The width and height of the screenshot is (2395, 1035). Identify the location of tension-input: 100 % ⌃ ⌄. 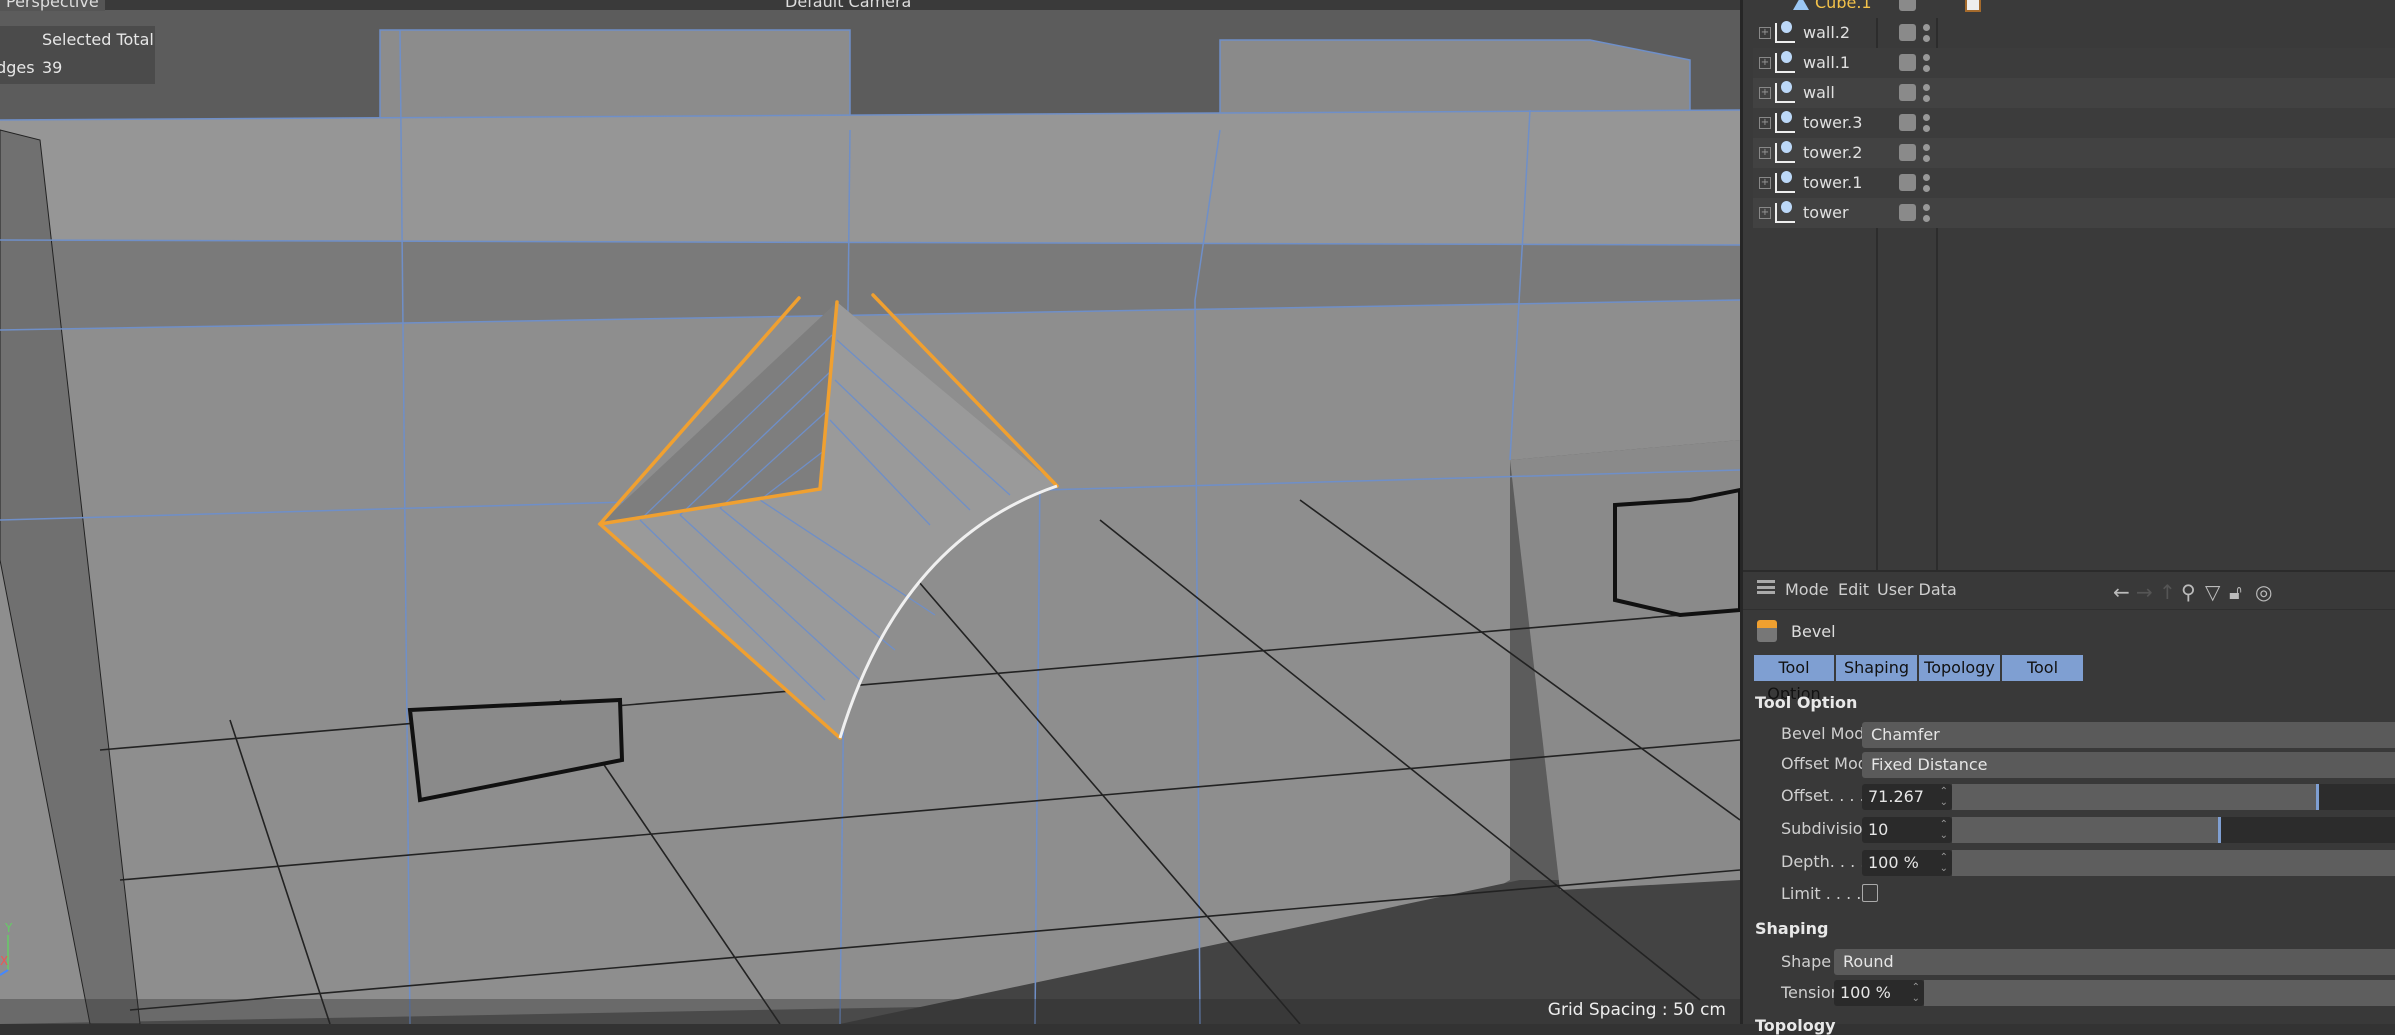
(1879, 993).